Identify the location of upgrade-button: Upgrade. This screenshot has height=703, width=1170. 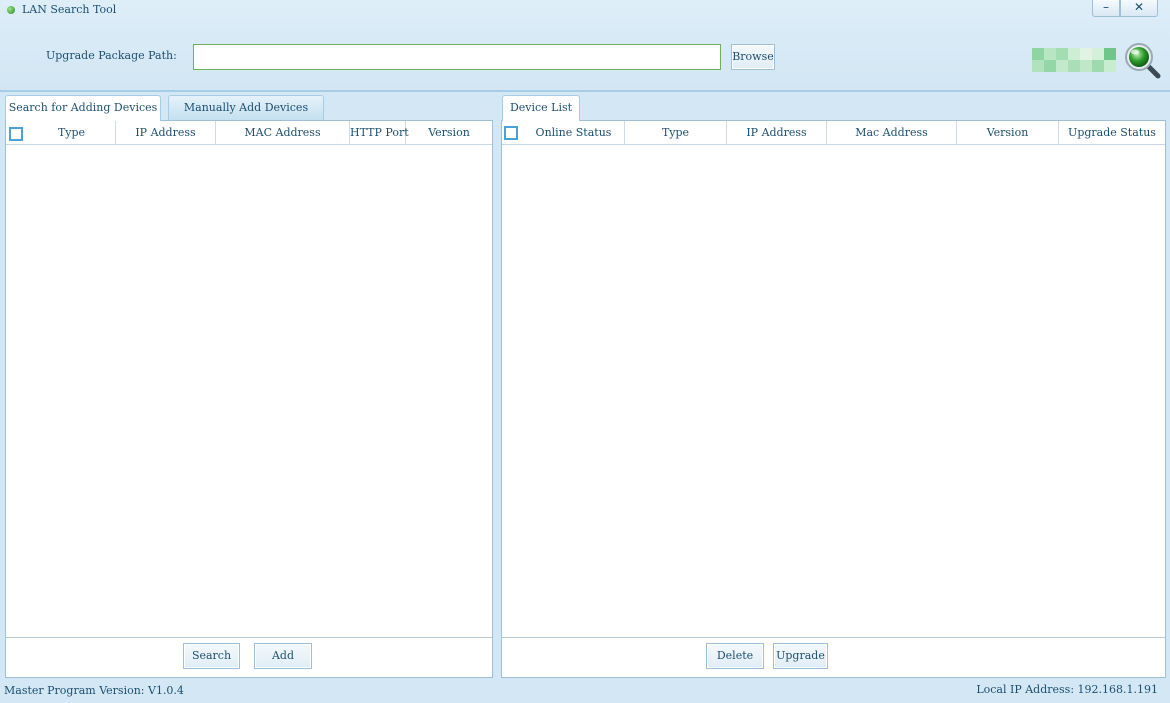
(800, 656).